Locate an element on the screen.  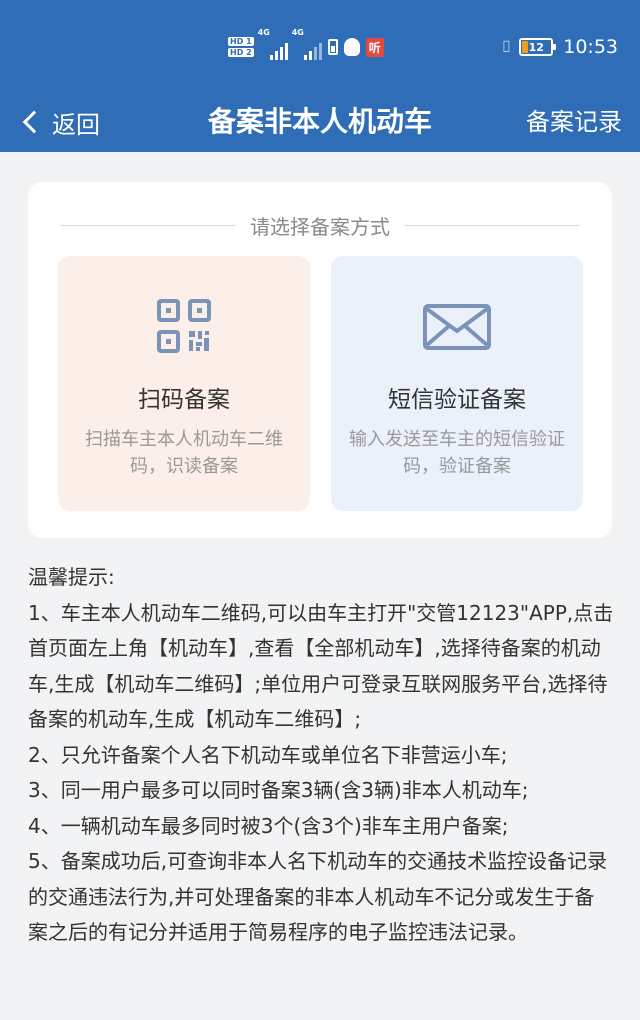
vibrate-icon: ⌷ is located at coordinates (506, 46).